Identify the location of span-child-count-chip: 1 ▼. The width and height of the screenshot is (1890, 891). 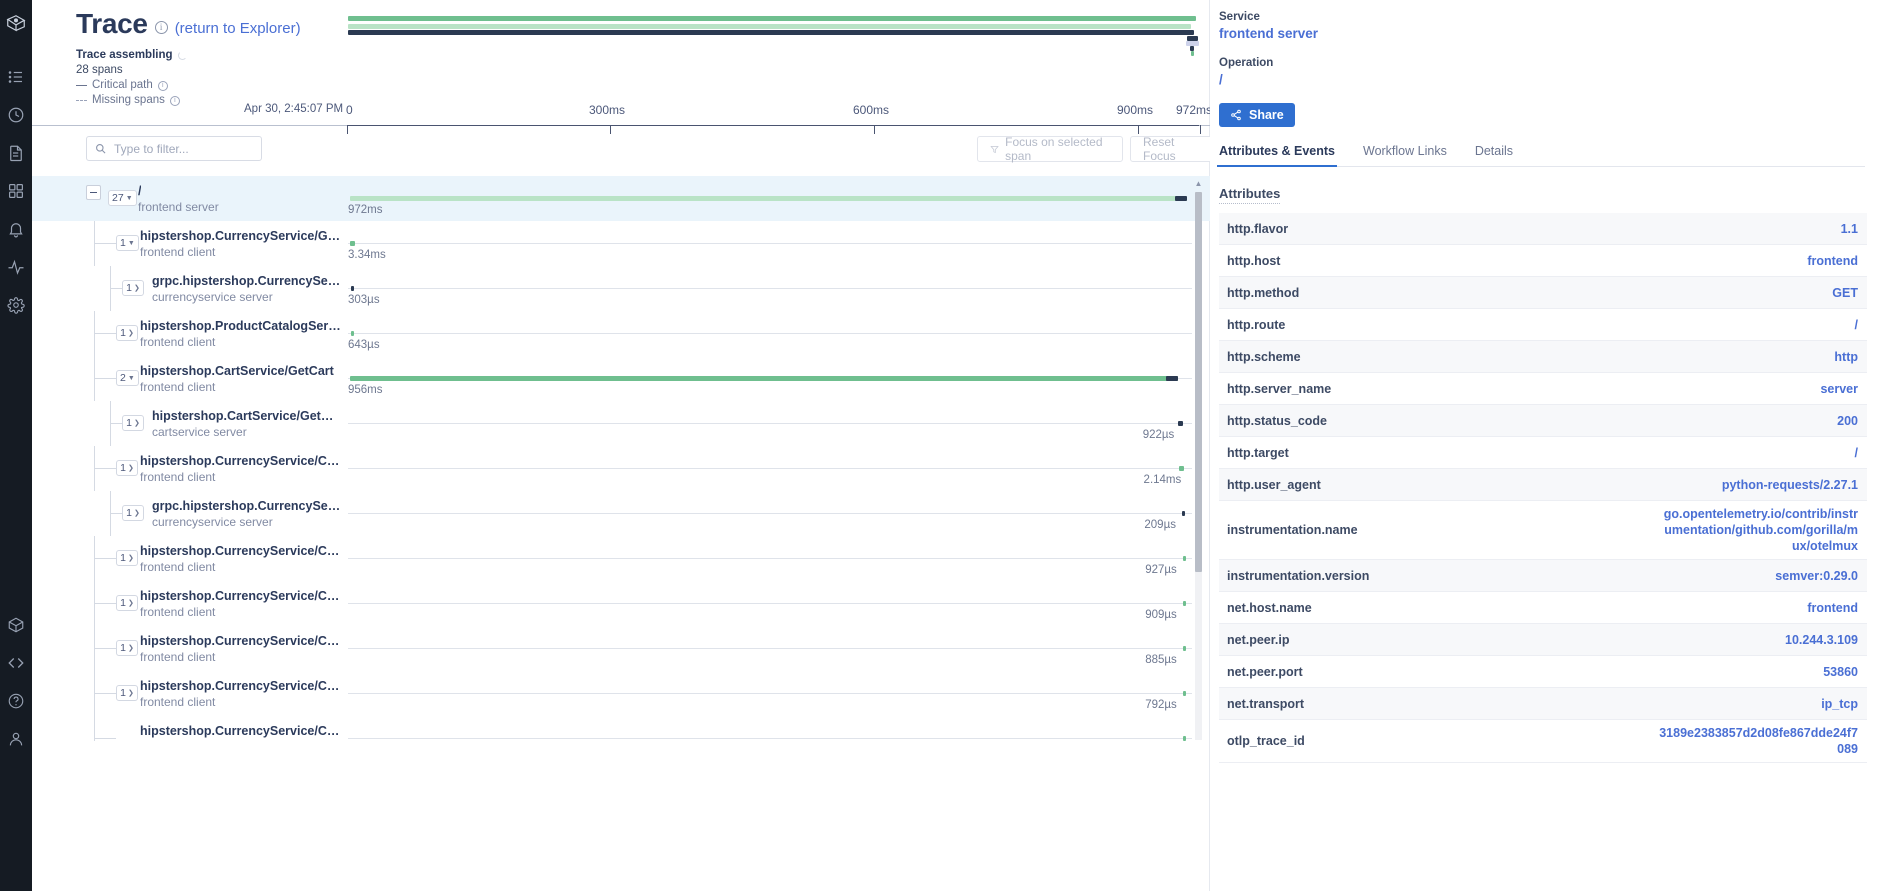
(127, 243).